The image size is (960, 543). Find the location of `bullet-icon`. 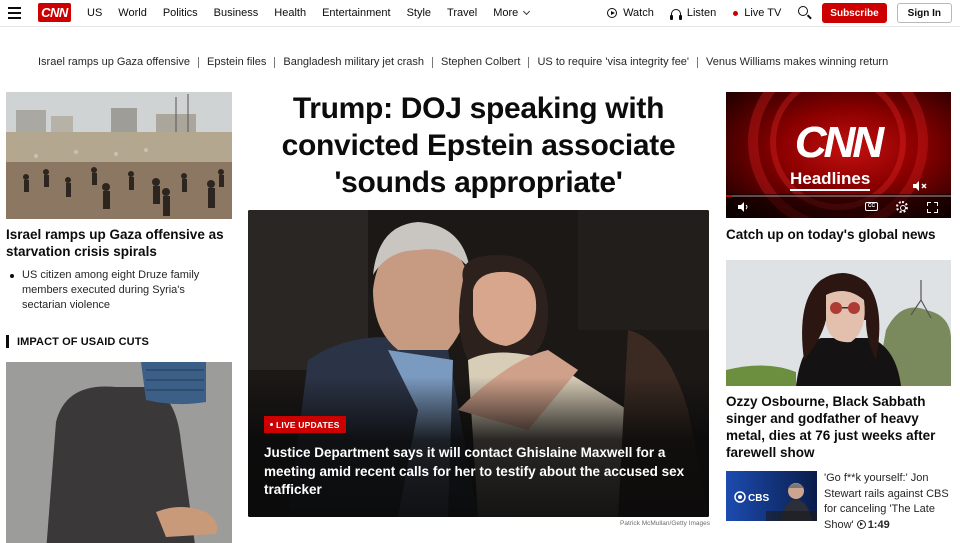

bullet-icon is located at coordinates (12, 276).